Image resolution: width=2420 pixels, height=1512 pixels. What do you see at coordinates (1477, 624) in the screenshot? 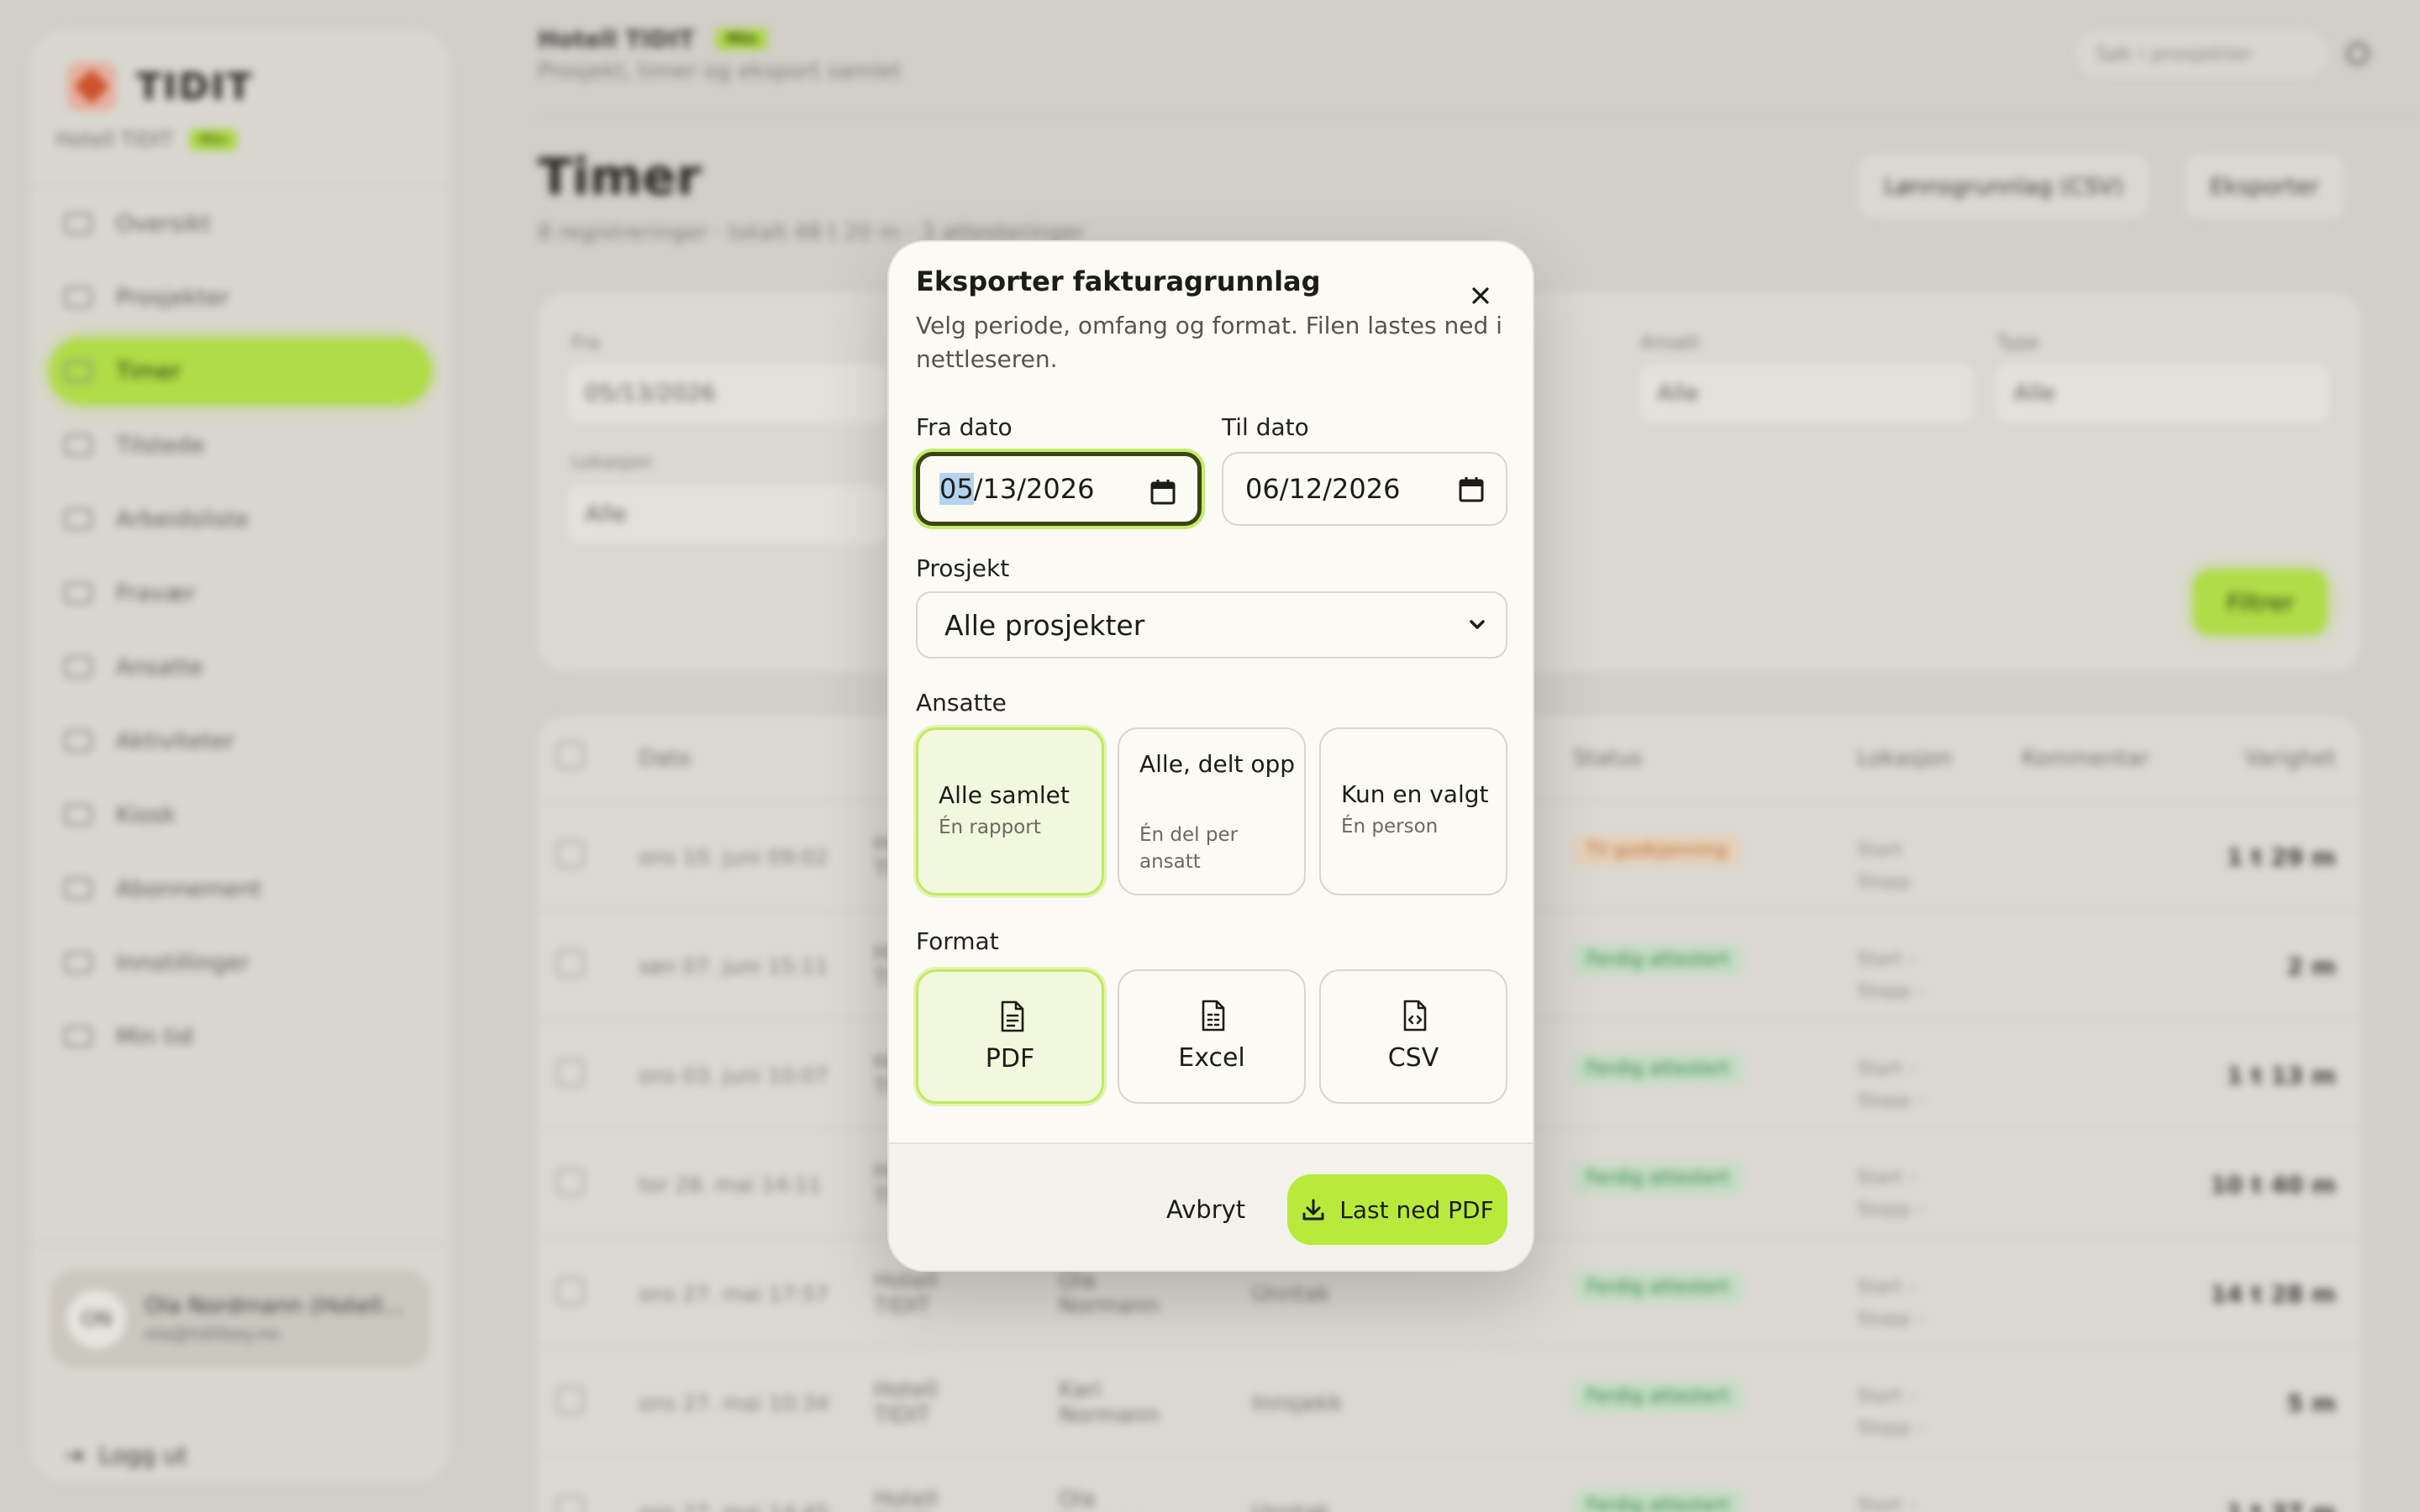
I see `chevron-down-icon` at bounding box center [1477, 624].